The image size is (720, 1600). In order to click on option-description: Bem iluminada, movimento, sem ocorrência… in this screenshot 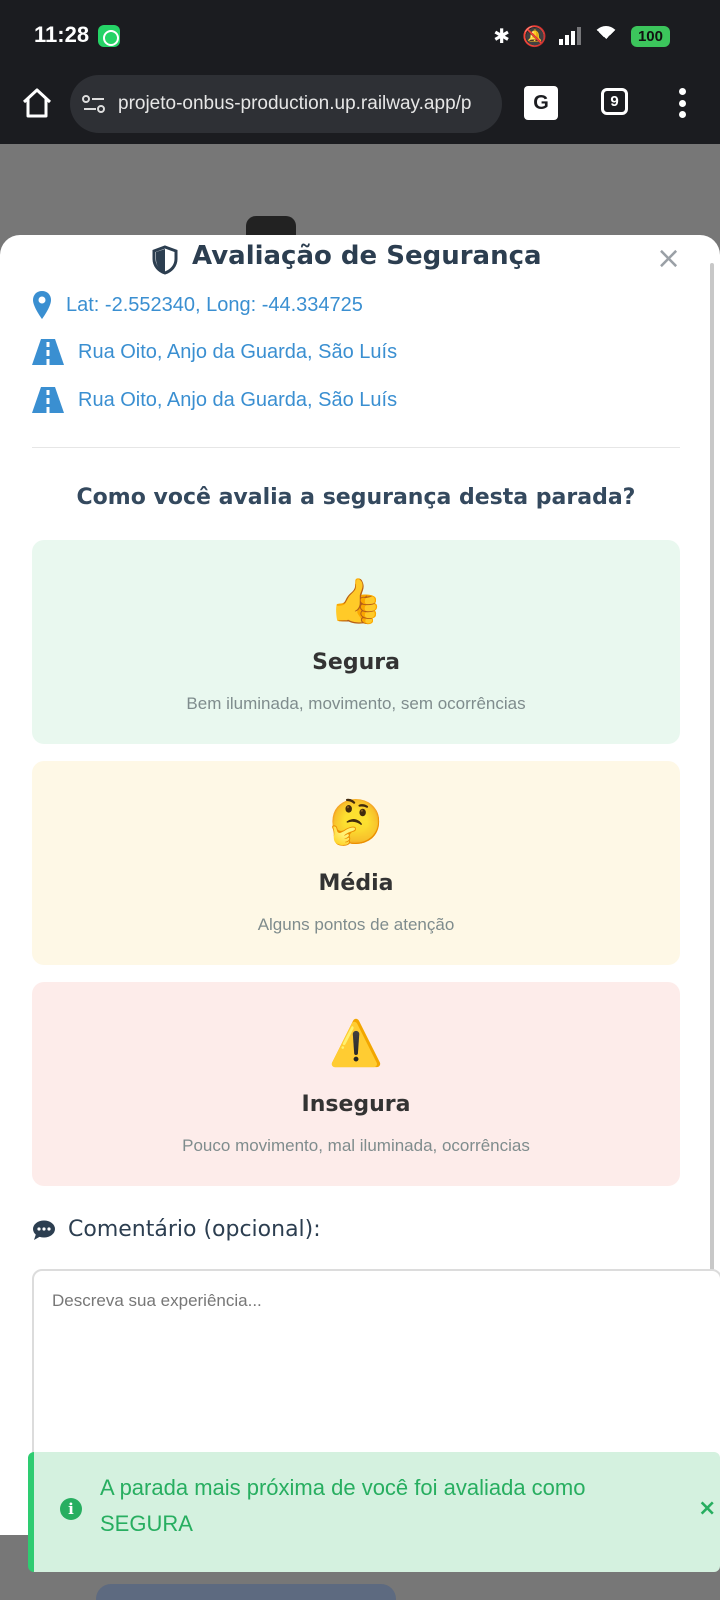, I will do `click(356, 703)`.